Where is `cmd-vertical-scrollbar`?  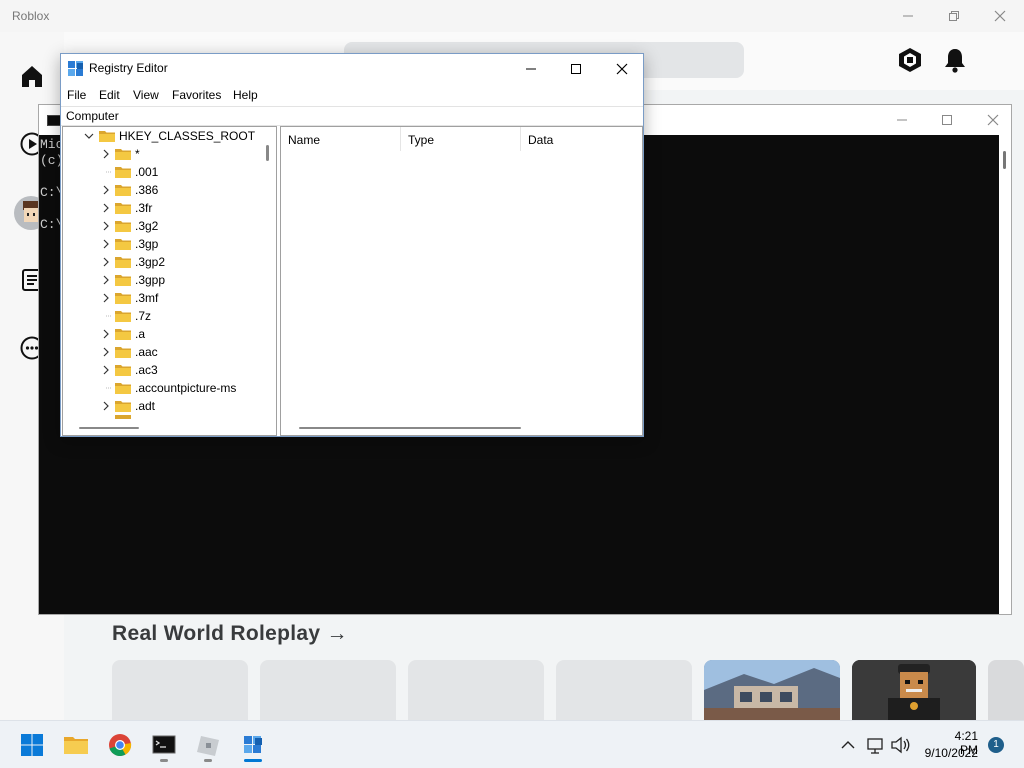 cmd-vertical-scrollbar is located at coordinates (1005, 374).